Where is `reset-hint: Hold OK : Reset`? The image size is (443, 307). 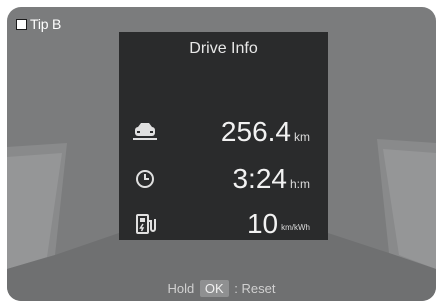
reset-hint: Hold OK : Reset is located at coordinates (221, 288).